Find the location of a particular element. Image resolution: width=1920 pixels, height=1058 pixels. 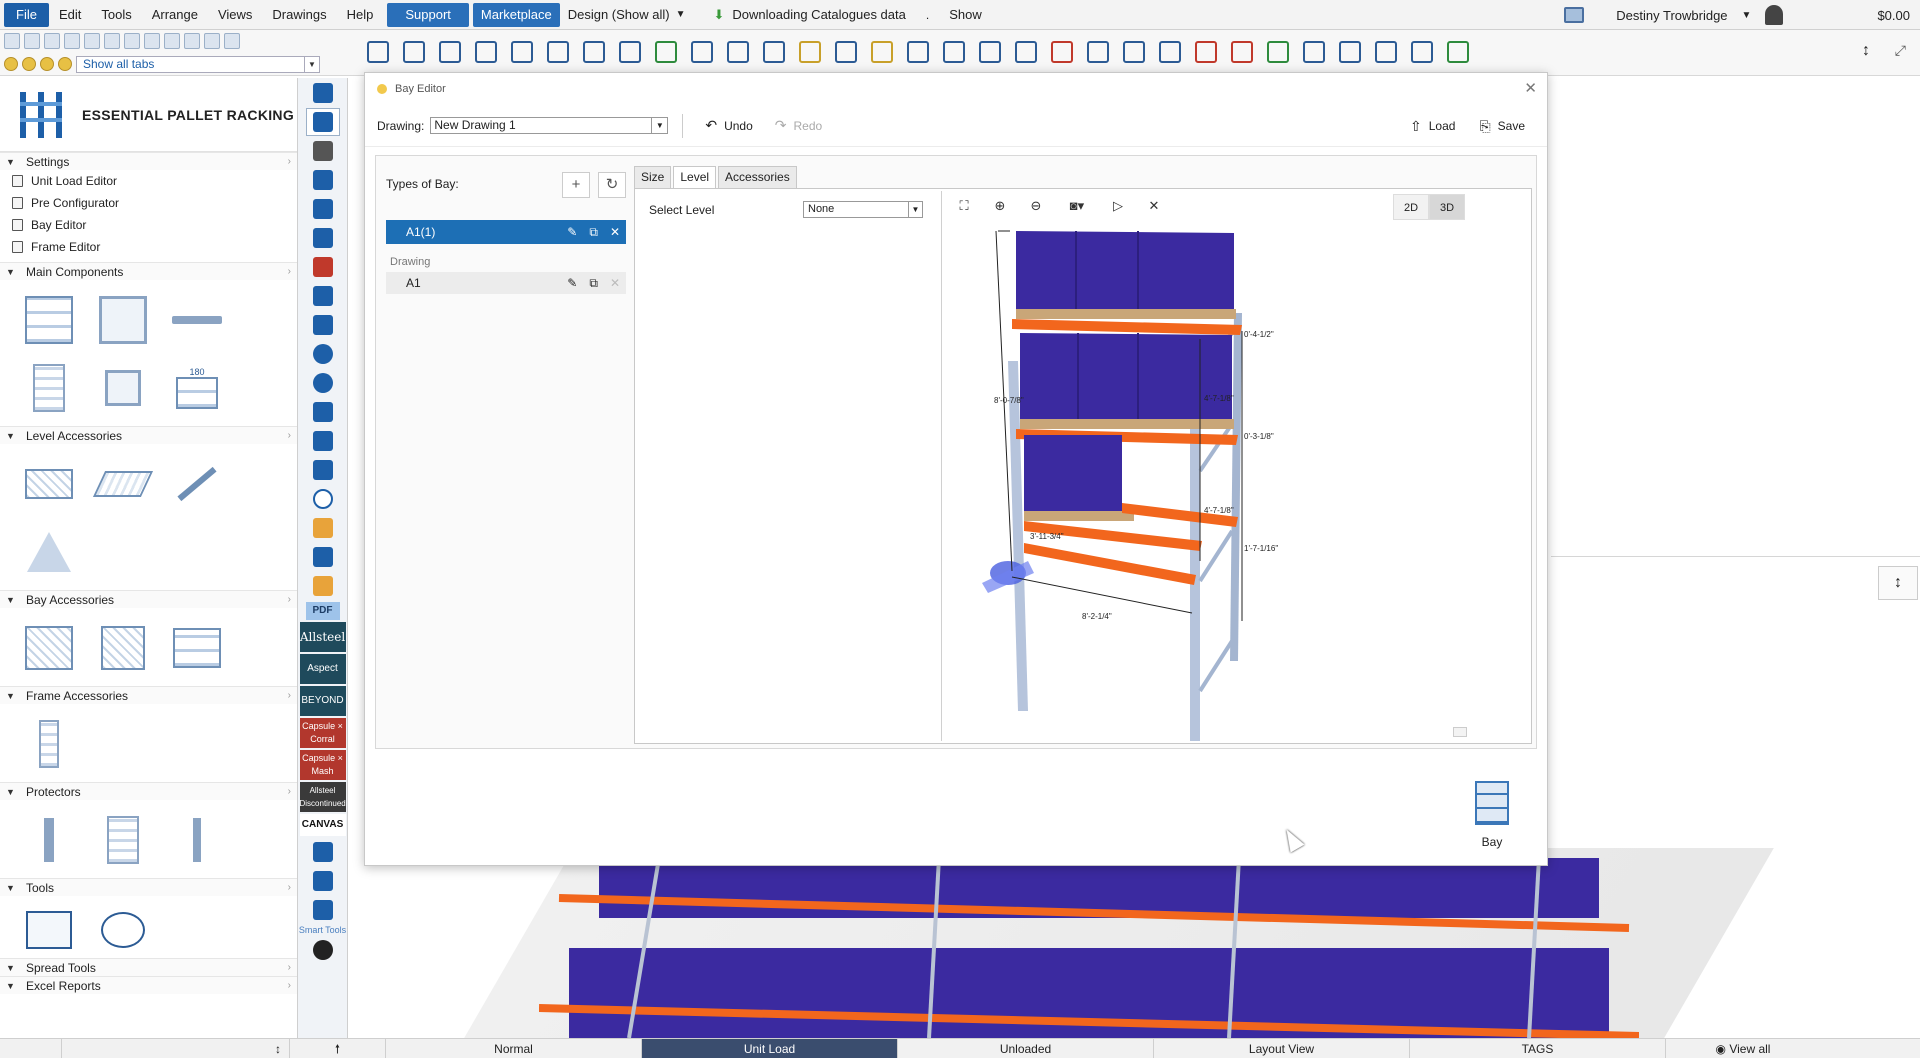

select-icon is located at coordinates (628, 50).